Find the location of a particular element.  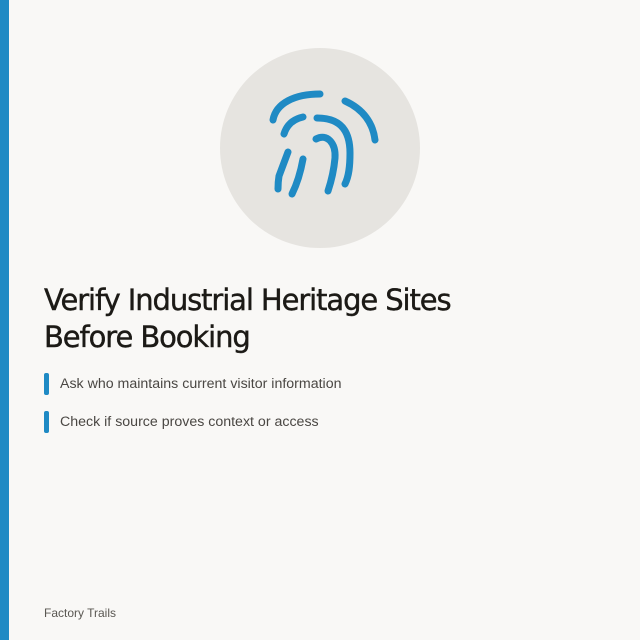

left-accent-bar is located at coordinates (4, 320).